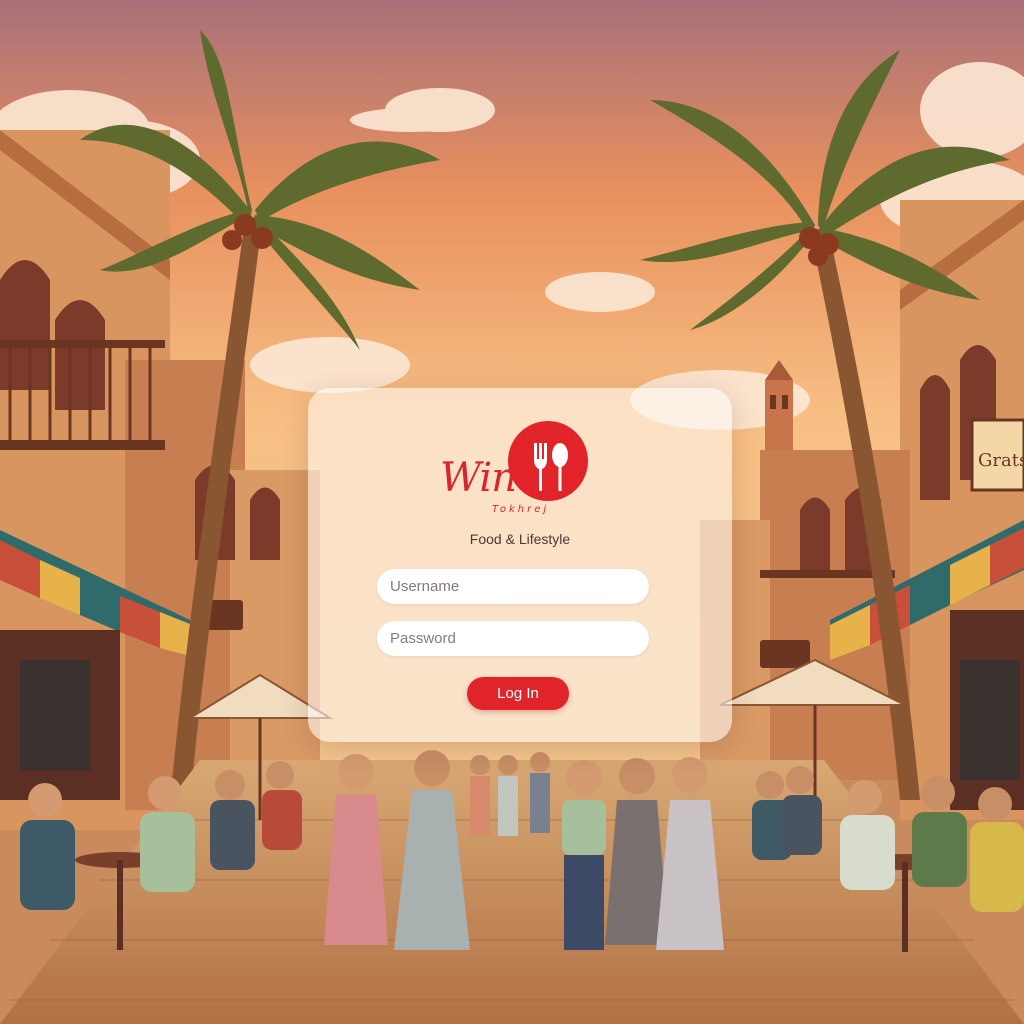 The height and width of the screenshot is (1024, 1024). What do you see at coordinates (521, 509) in the screenshot?
I see `logo-subtext: Tokhrej` at bounding box center [521, 509].